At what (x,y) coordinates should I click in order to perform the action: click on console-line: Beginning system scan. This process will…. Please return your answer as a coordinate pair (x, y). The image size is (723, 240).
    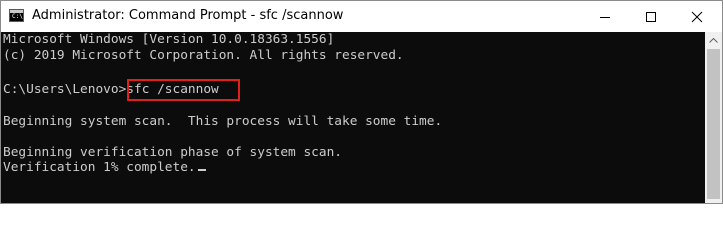
    Looking at the image, I should click on (223, 121).